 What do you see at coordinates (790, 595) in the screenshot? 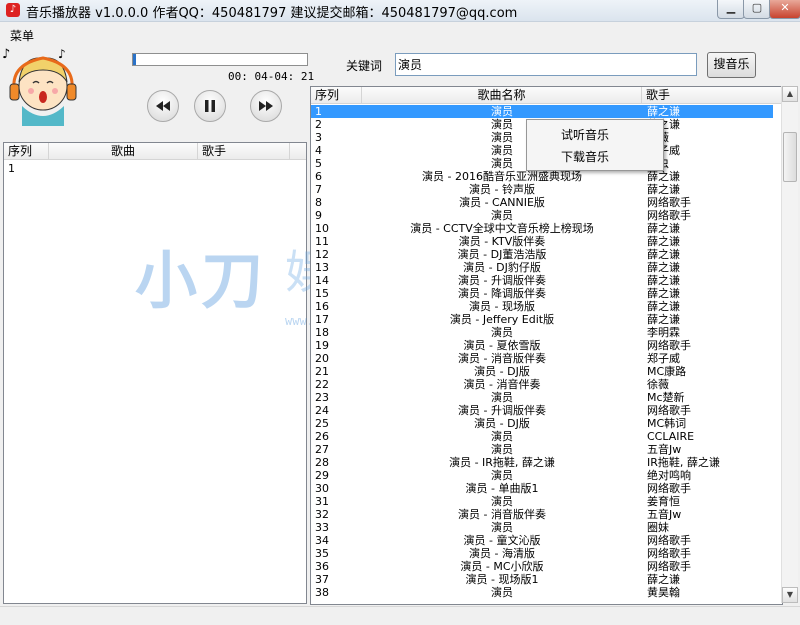
I see `scroll-down-arrow-icon: ▼` at bounding box center [790, 595].